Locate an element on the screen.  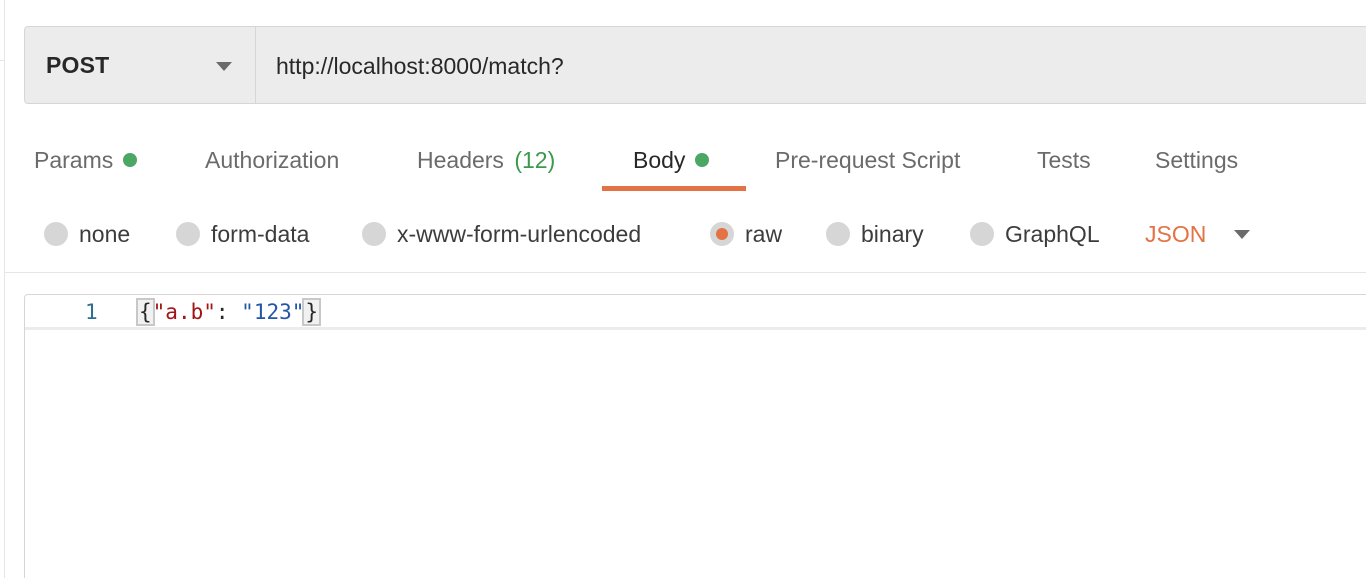
language-label: JSON is located at coordinates (1176, 233).